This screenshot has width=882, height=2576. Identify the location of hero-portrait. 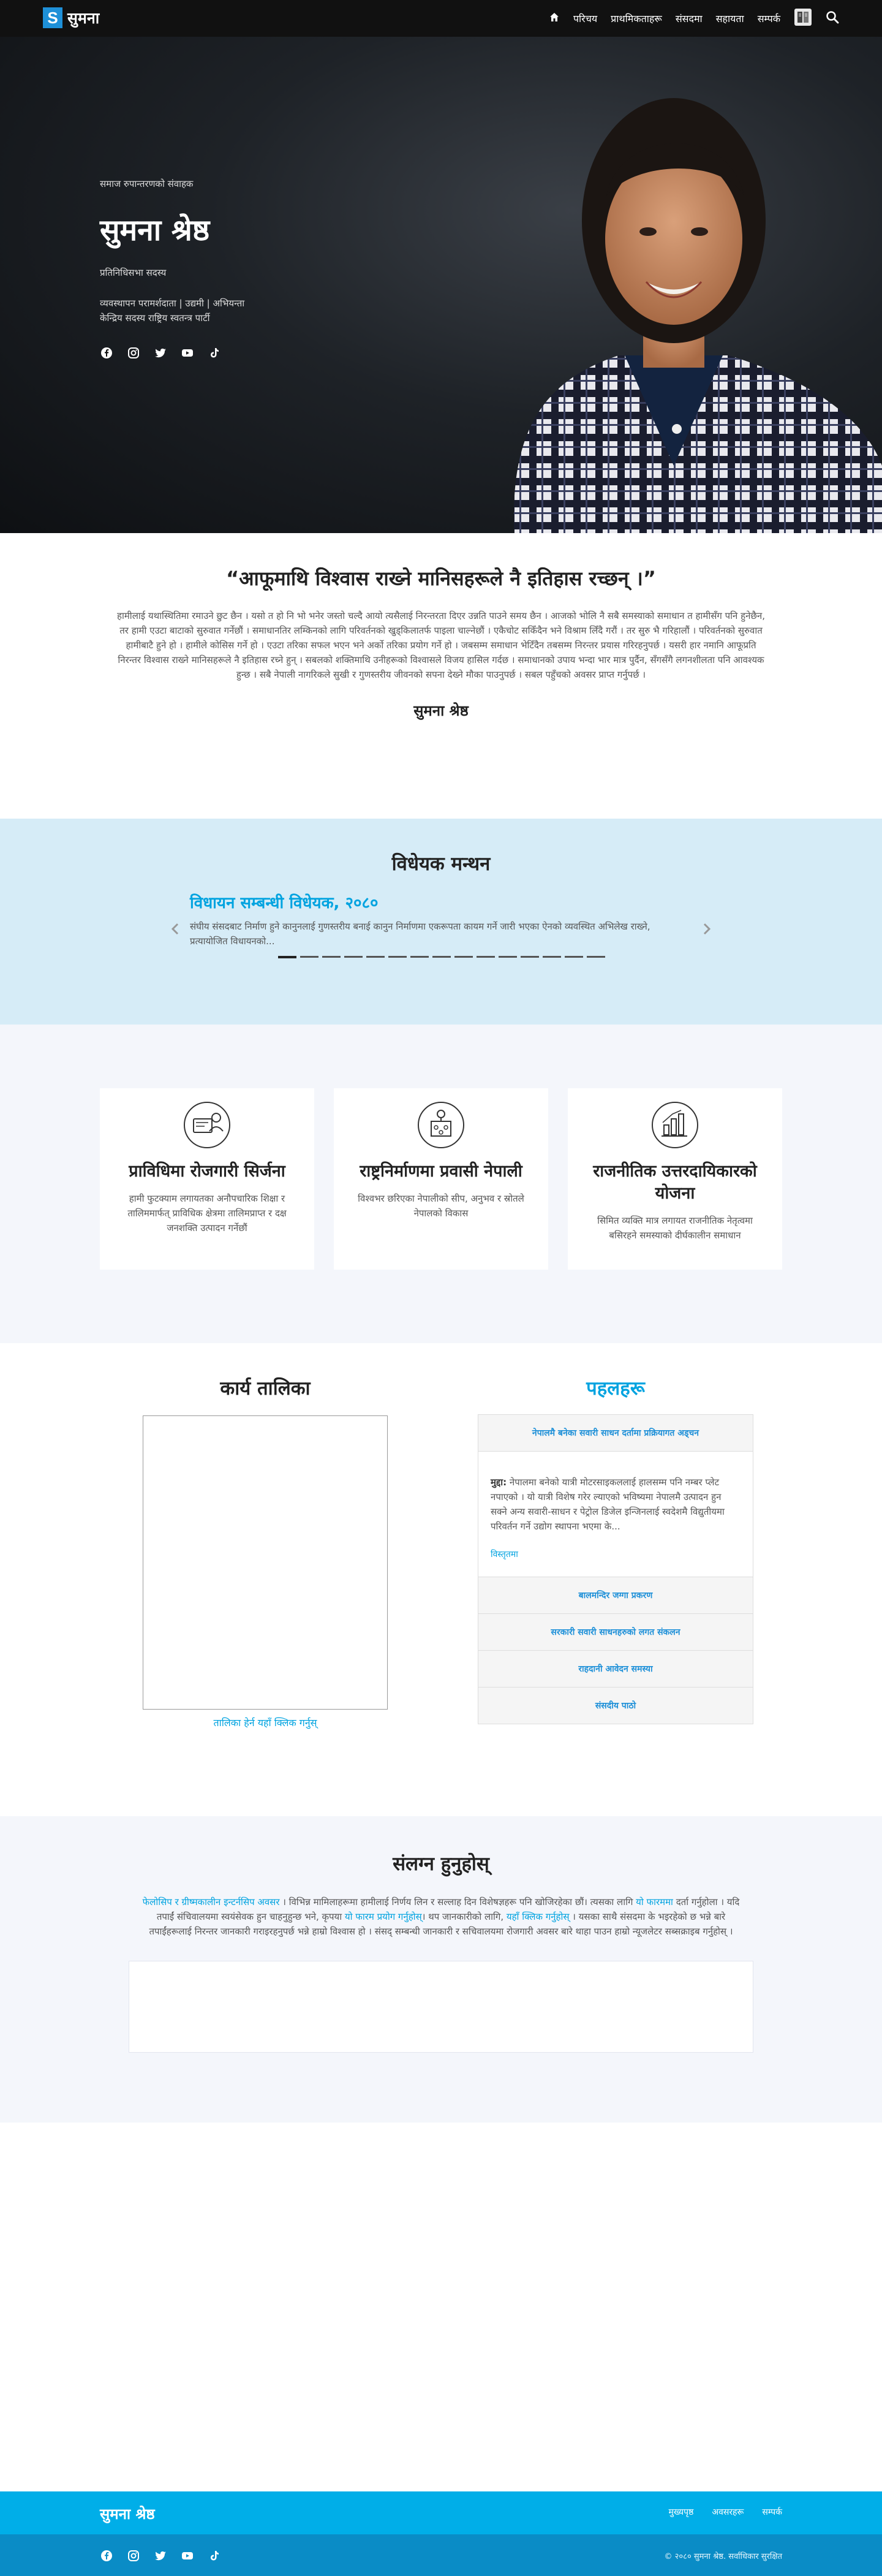
(698, 315).